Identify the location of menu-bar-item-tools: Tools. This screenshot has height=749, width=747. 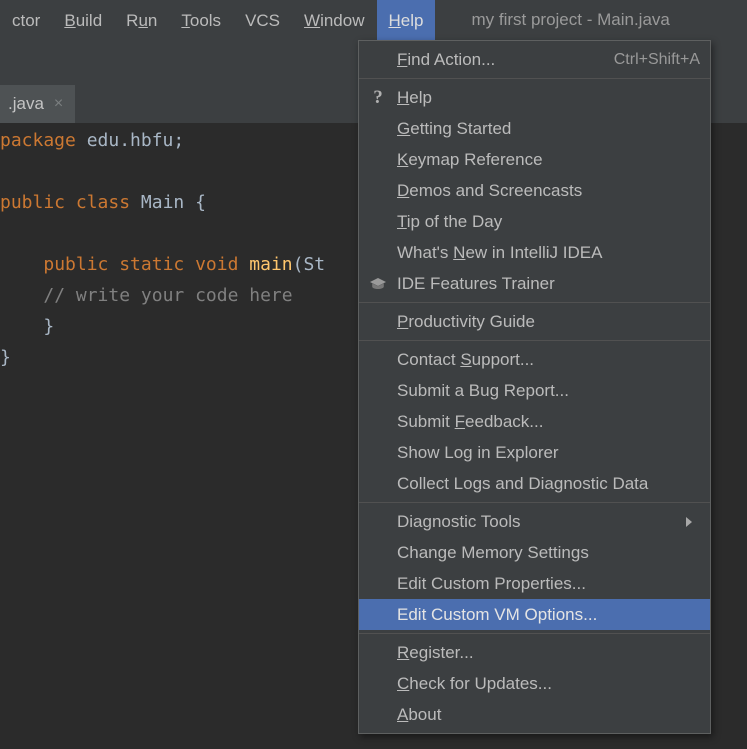
(201, 20).